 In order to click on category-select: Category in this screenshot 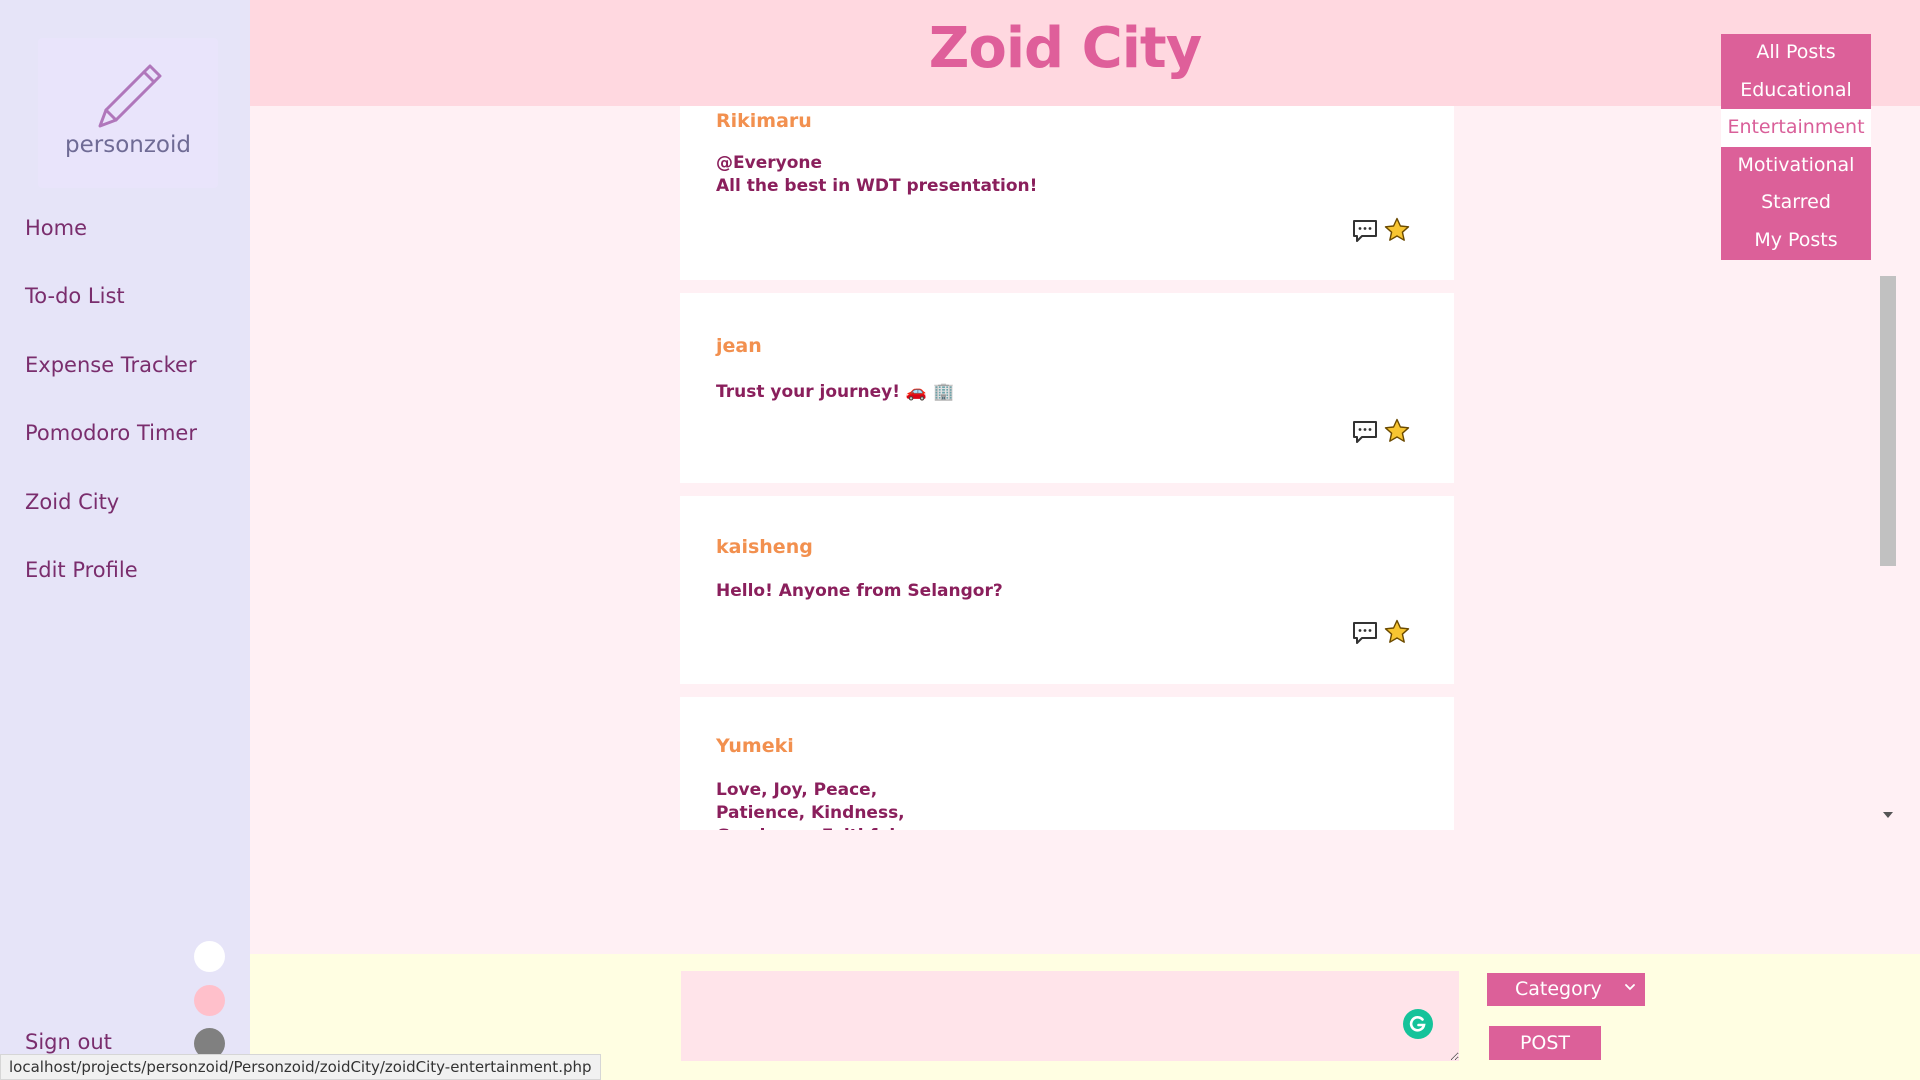, I will do `click(1566, 989)`.